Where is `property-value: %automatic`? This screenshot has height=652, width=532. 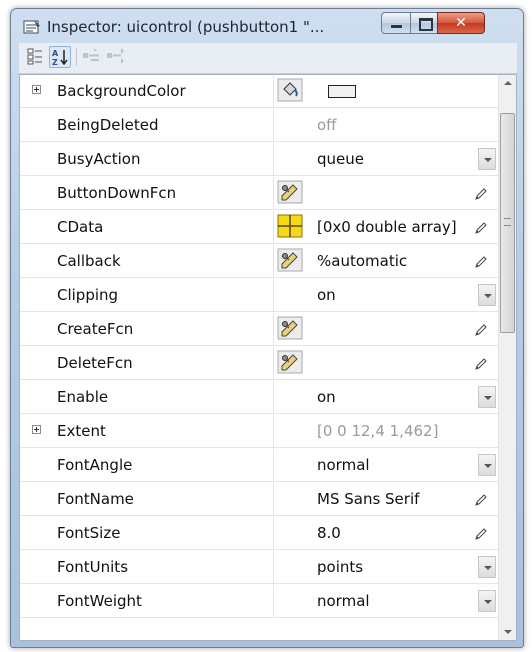
property-value: %automatic is located at coordinates (397, 261).